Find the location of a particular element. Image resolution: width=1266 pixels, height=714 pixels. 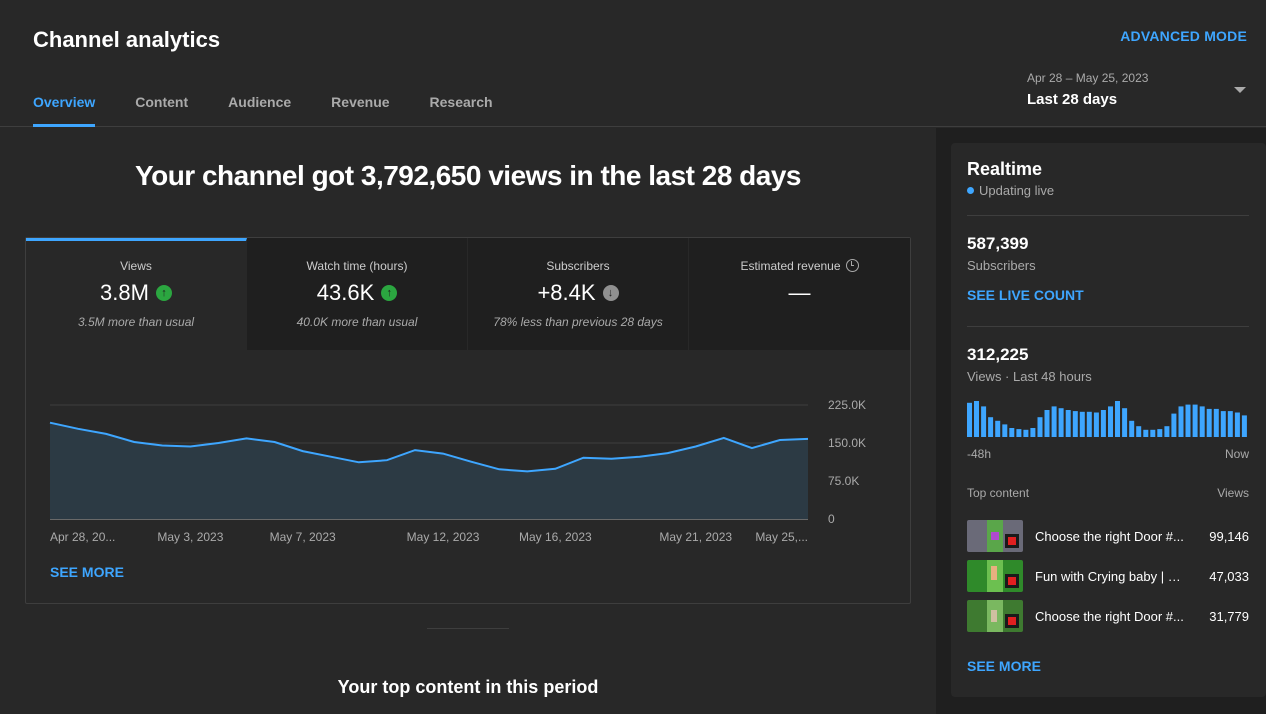

x-tick-label: May 3, 2023 is located at coordinates (190, 537).